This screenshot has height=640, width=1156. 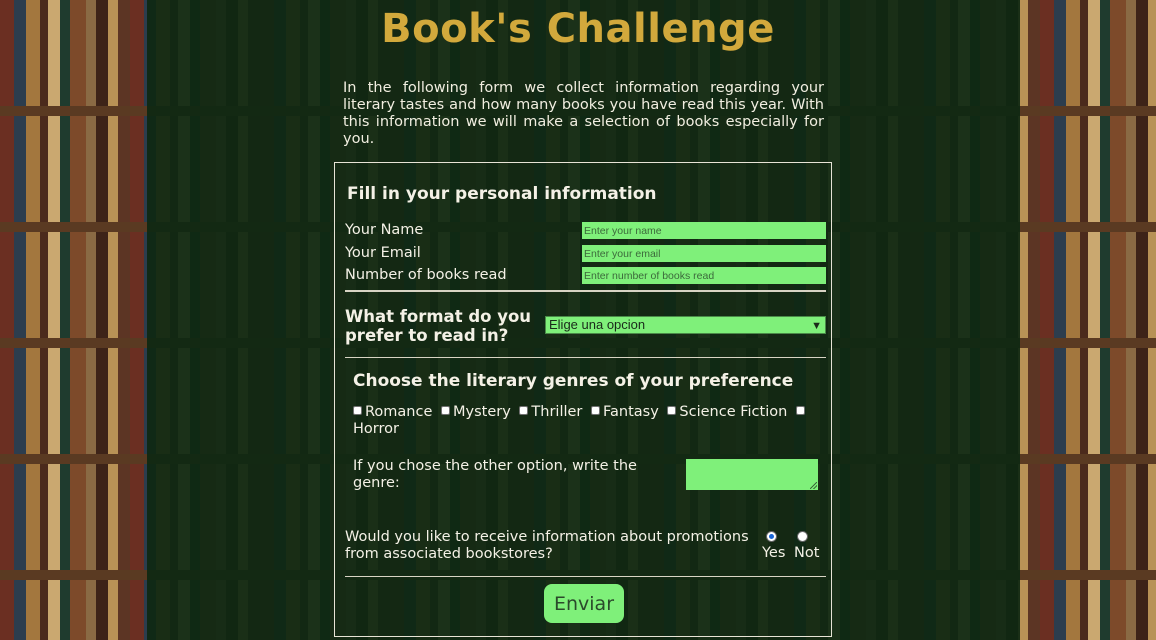 I want to click on format-label: What format do you prefer to read in?, so click(x=438, y=326).